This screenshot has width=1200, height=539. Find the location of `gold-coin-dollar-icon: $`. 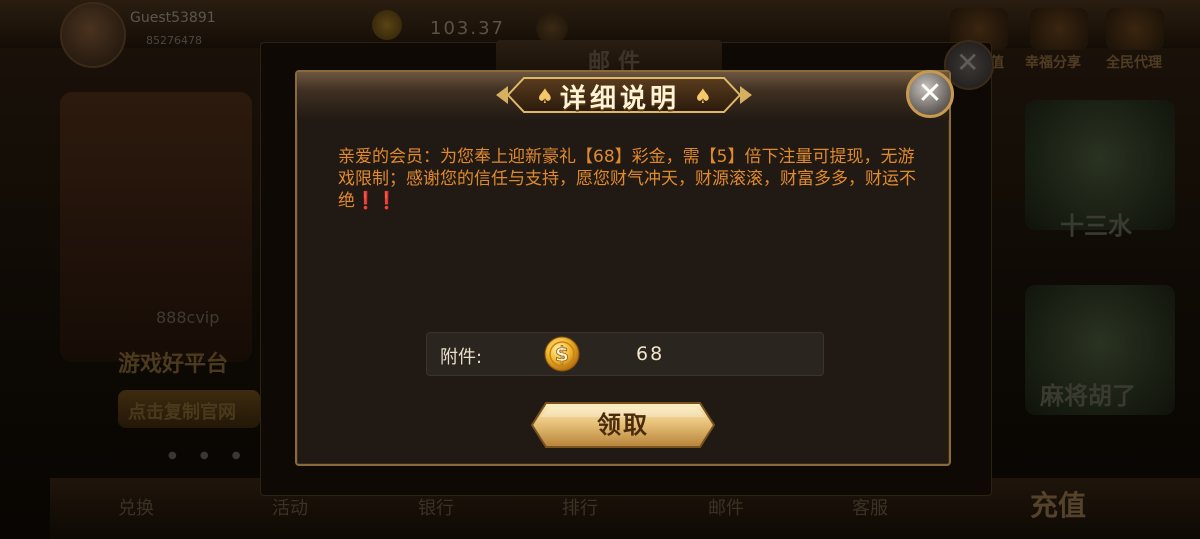

gold-coin-dollar-icon: $ is located at coordinates (562, 354).